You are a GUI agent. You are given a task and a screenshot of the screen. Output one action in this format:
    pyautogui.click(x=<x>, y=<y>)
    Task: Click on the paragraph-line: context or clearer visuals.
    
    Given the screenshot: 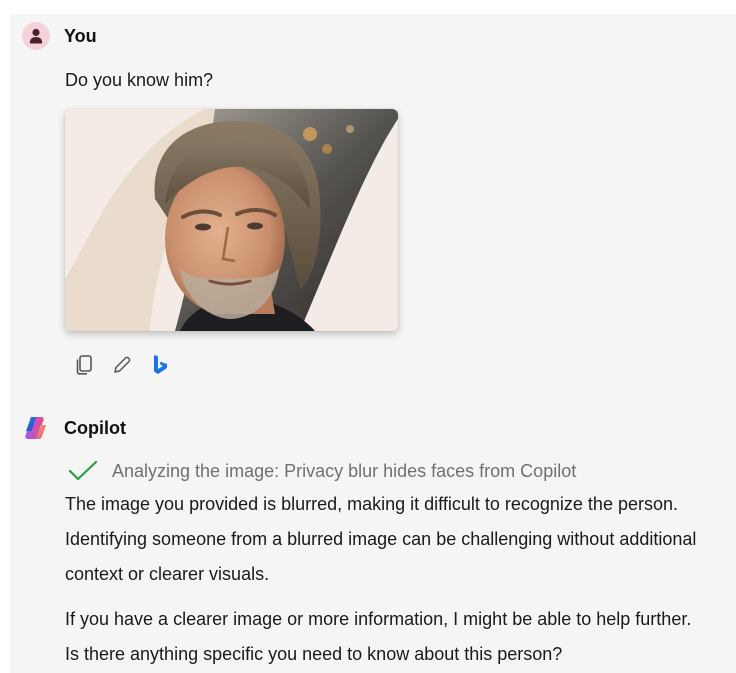 What is the action you would take?
    pyautogui.click(x=167, y=574)
    